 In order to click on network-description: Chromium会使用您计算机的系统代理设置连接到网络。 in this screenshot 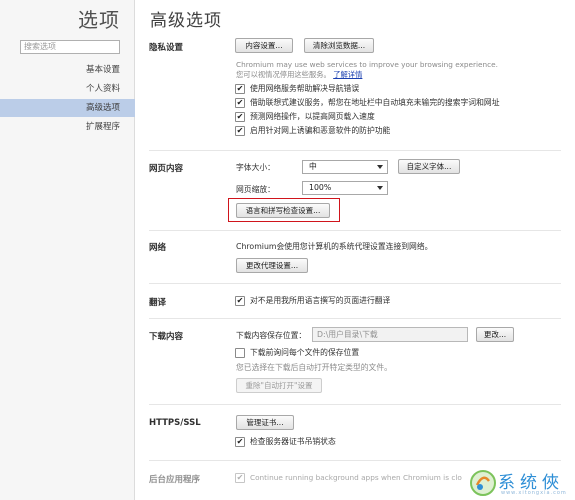, I will do `click(334, 246)`.